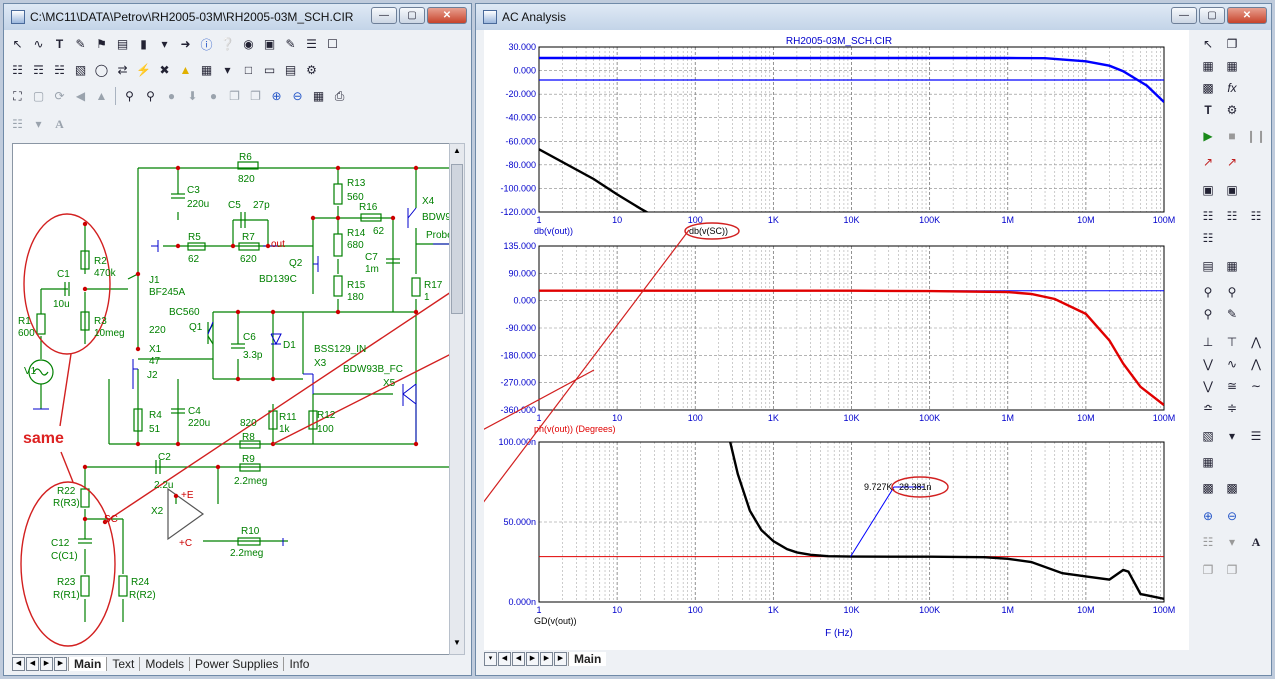 Image resolution: width=1275 pixels, height=679 pixels. I want to click on schematic-vertical-scrollbar: ▲ ▼, so click(457, 399).